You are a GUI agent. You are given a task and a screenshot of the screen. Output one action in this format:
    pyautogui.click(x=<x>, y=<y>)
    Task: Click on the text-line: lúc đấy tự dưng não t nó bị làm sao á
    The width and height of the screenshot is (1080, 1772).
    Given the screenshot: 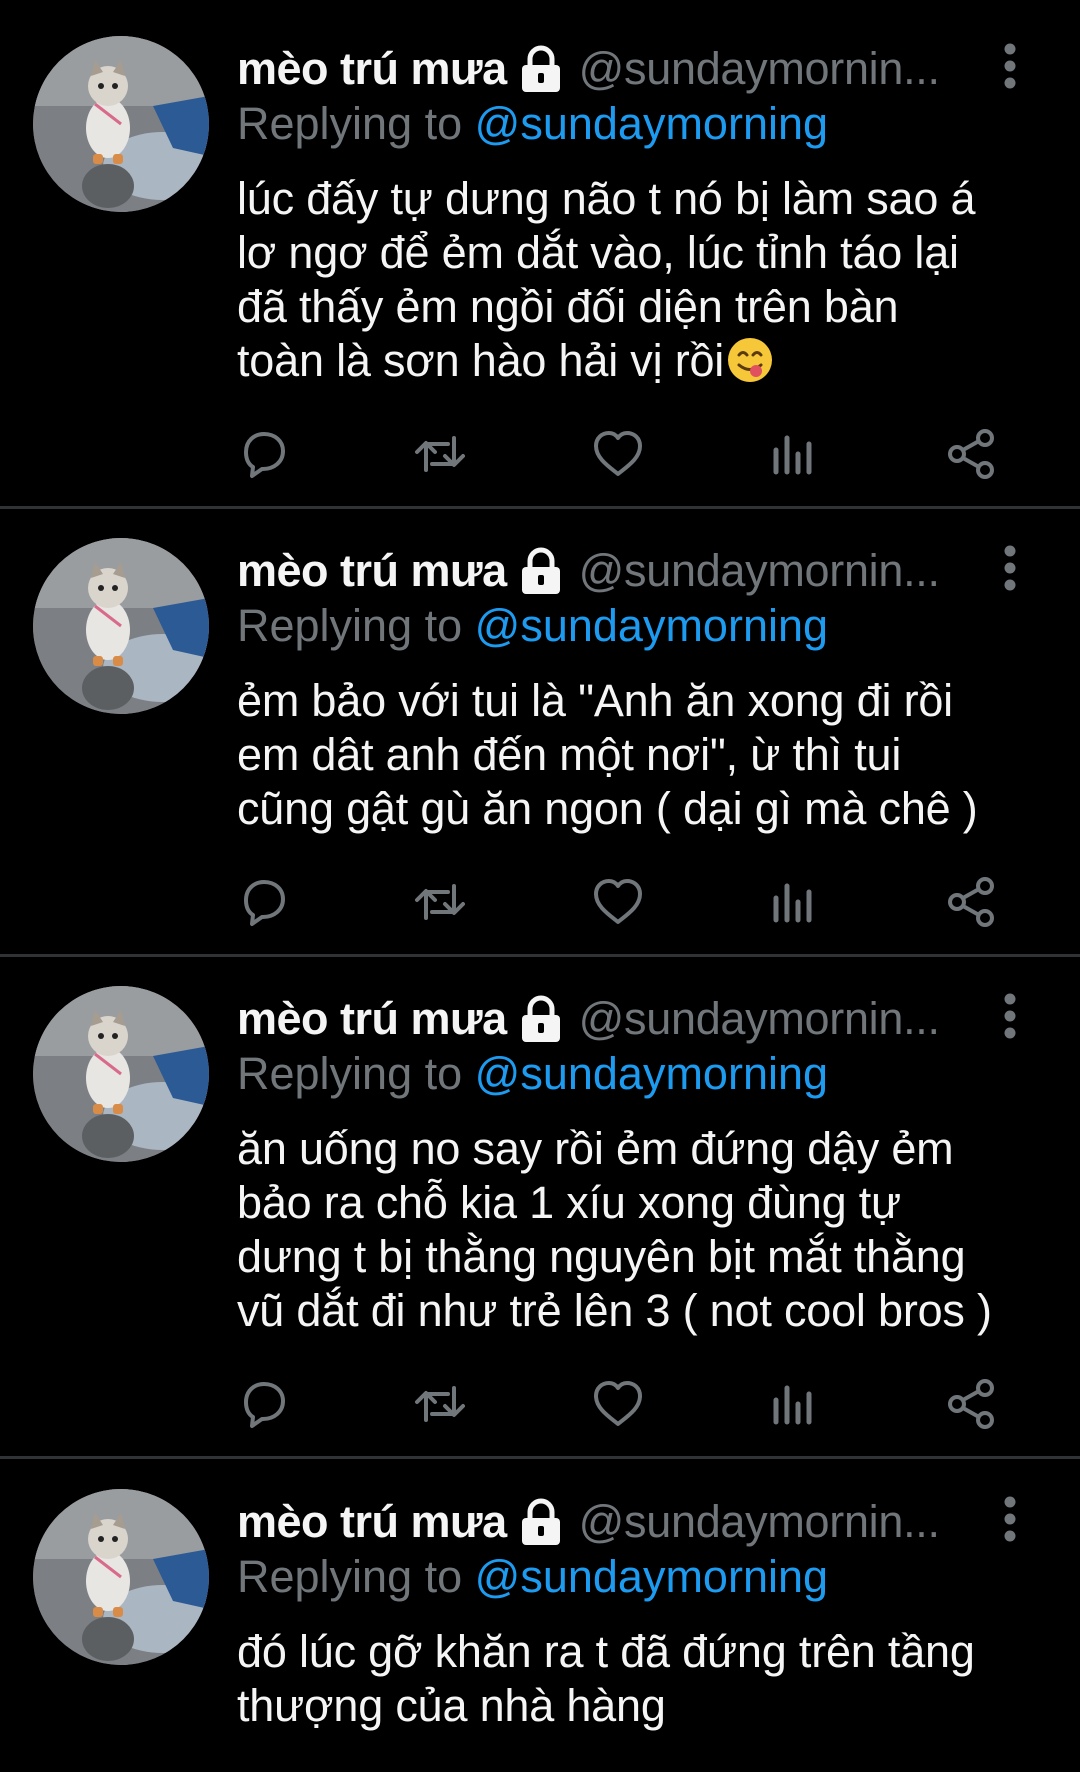 What is the action you would take?
    pyautogui.click(x=606, y=198)
    